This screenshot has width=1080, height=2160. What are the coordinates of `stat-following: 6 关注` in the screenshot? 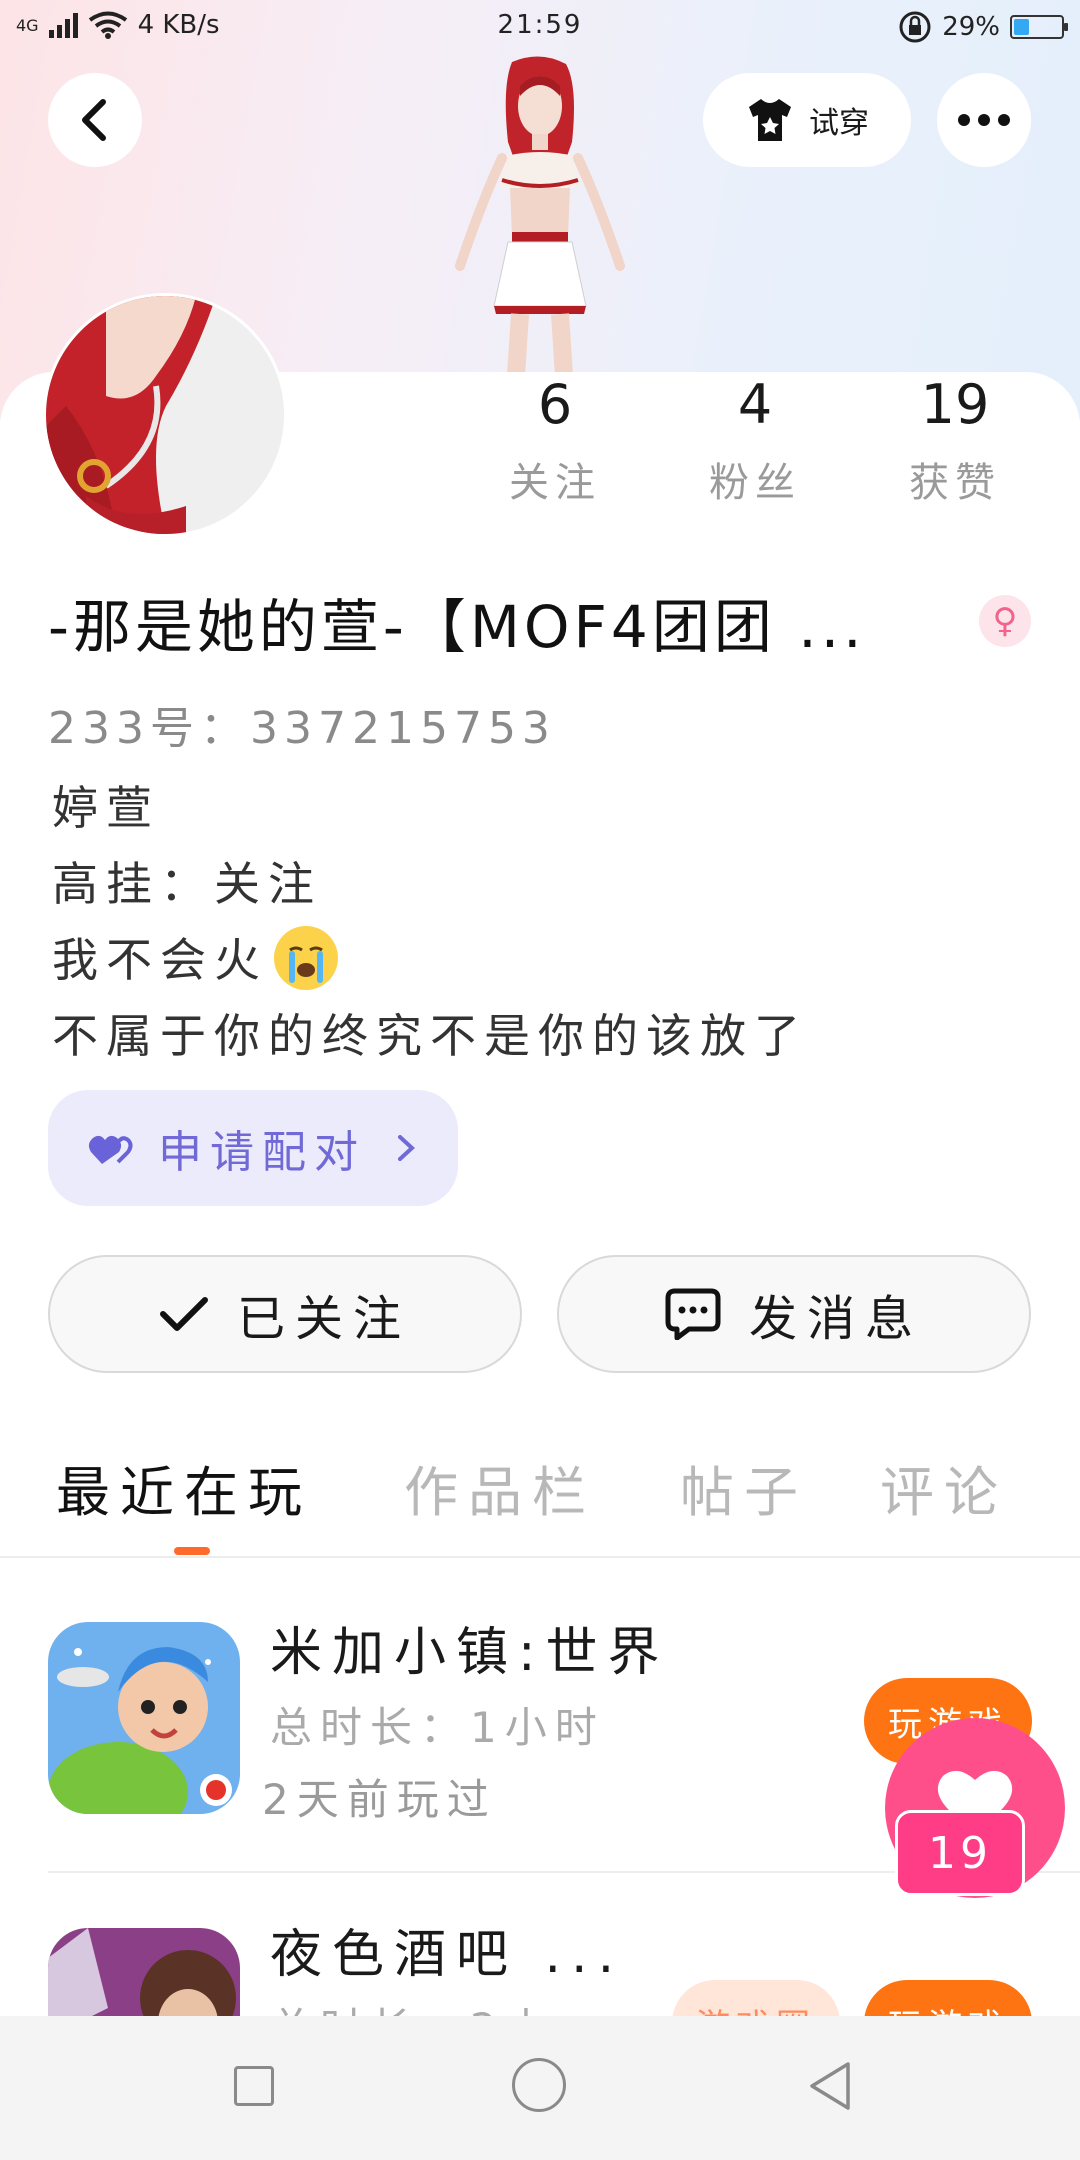 It's located at (555, 439).